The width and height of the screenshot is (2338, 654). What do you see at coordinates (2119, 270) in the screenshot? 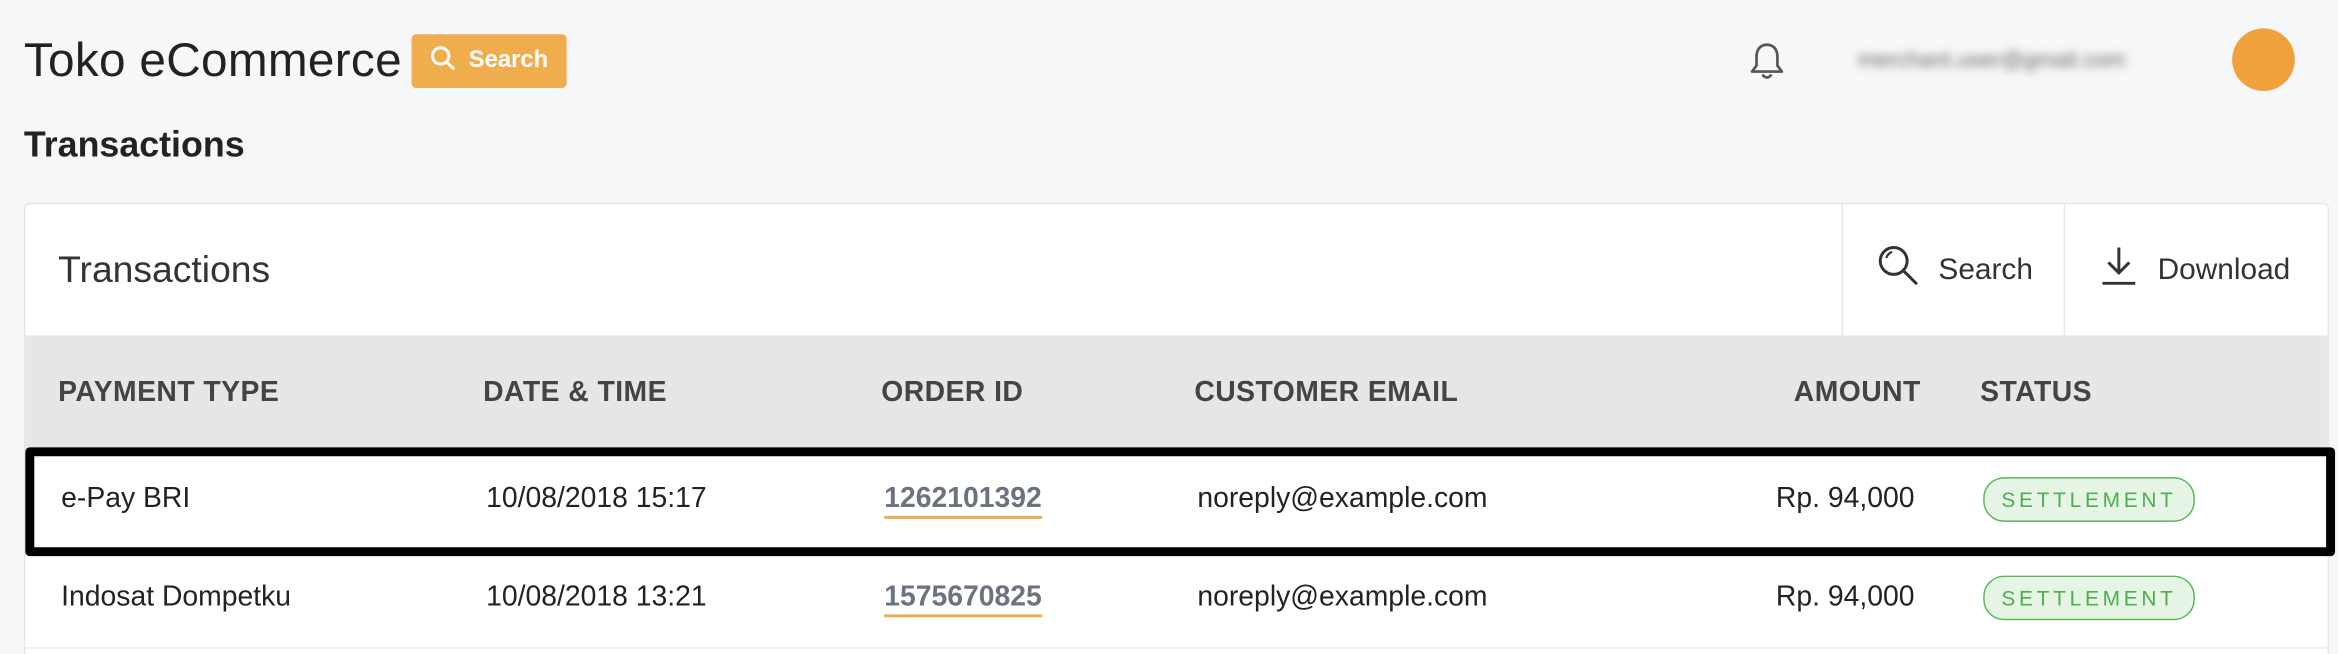
I see `download-icon` at bounding box center [2119, 270].